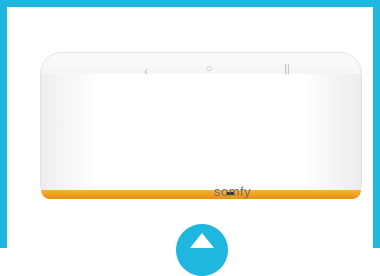 This screenshot has width=380, height=276. I want to click on device-button-left: ‹, so click(146, 72).